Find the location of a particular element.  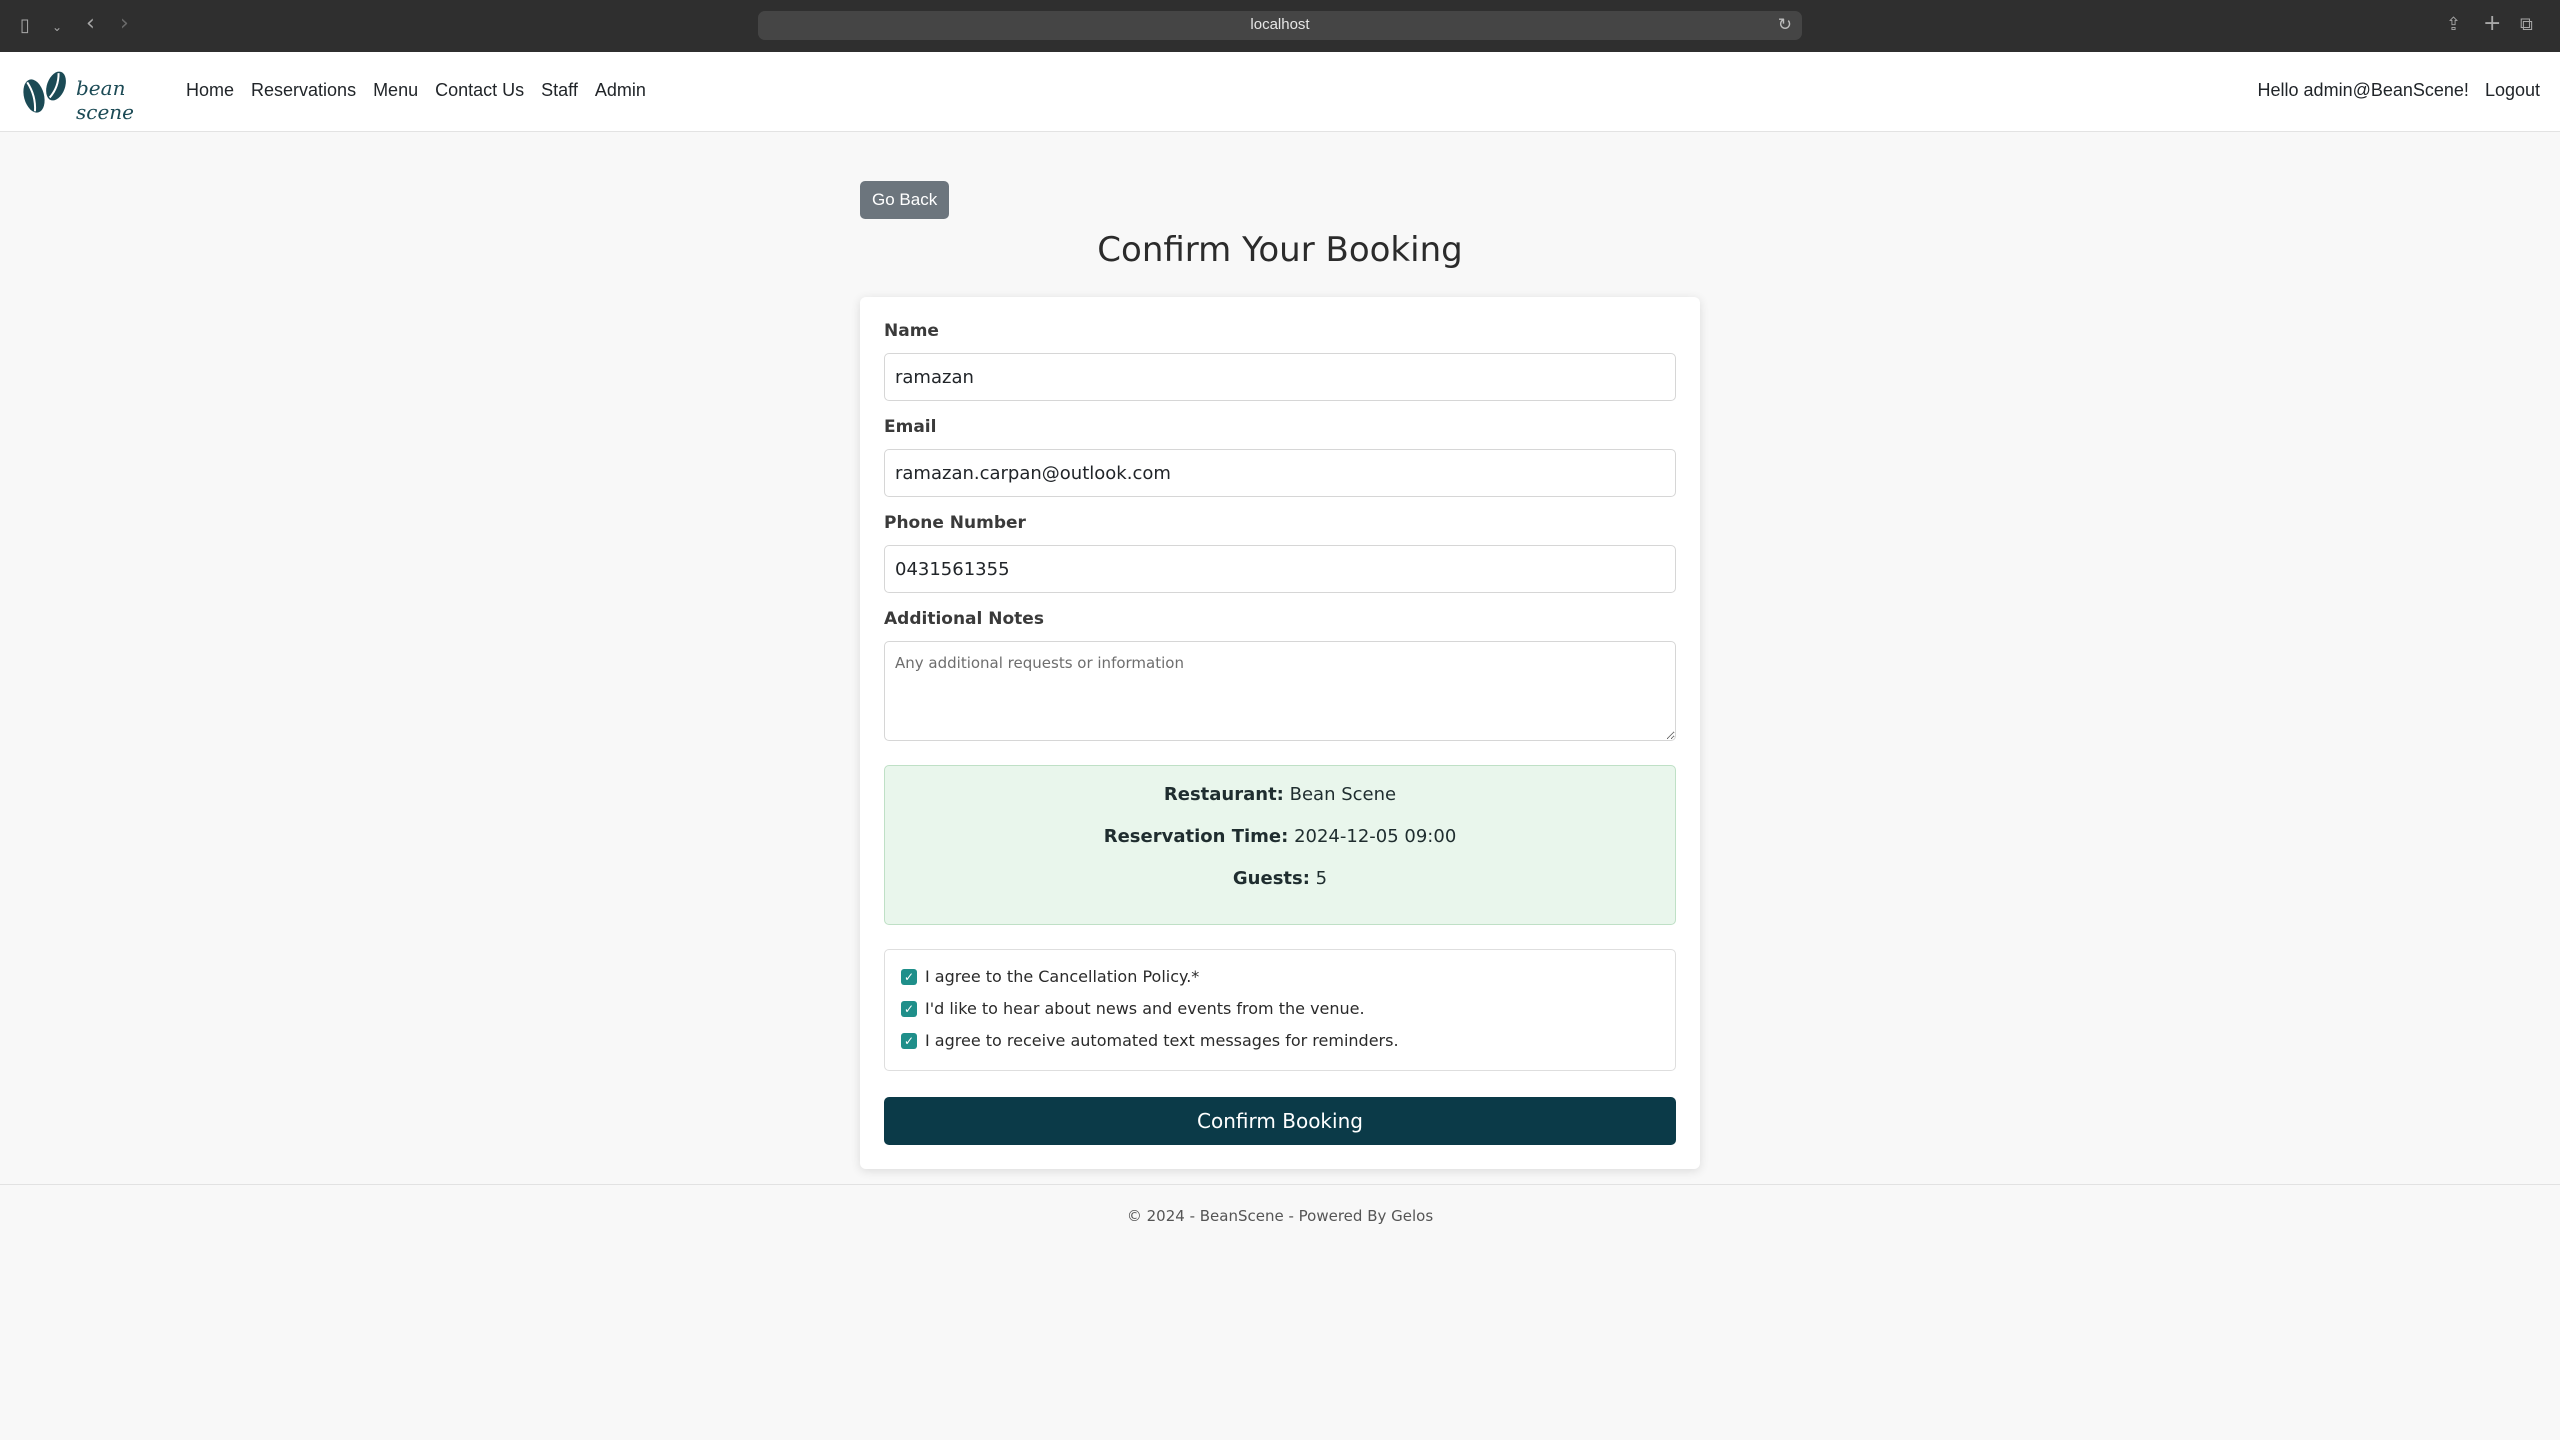

restaurant-label: Restaurant: is located at coordinates (1223, 794).